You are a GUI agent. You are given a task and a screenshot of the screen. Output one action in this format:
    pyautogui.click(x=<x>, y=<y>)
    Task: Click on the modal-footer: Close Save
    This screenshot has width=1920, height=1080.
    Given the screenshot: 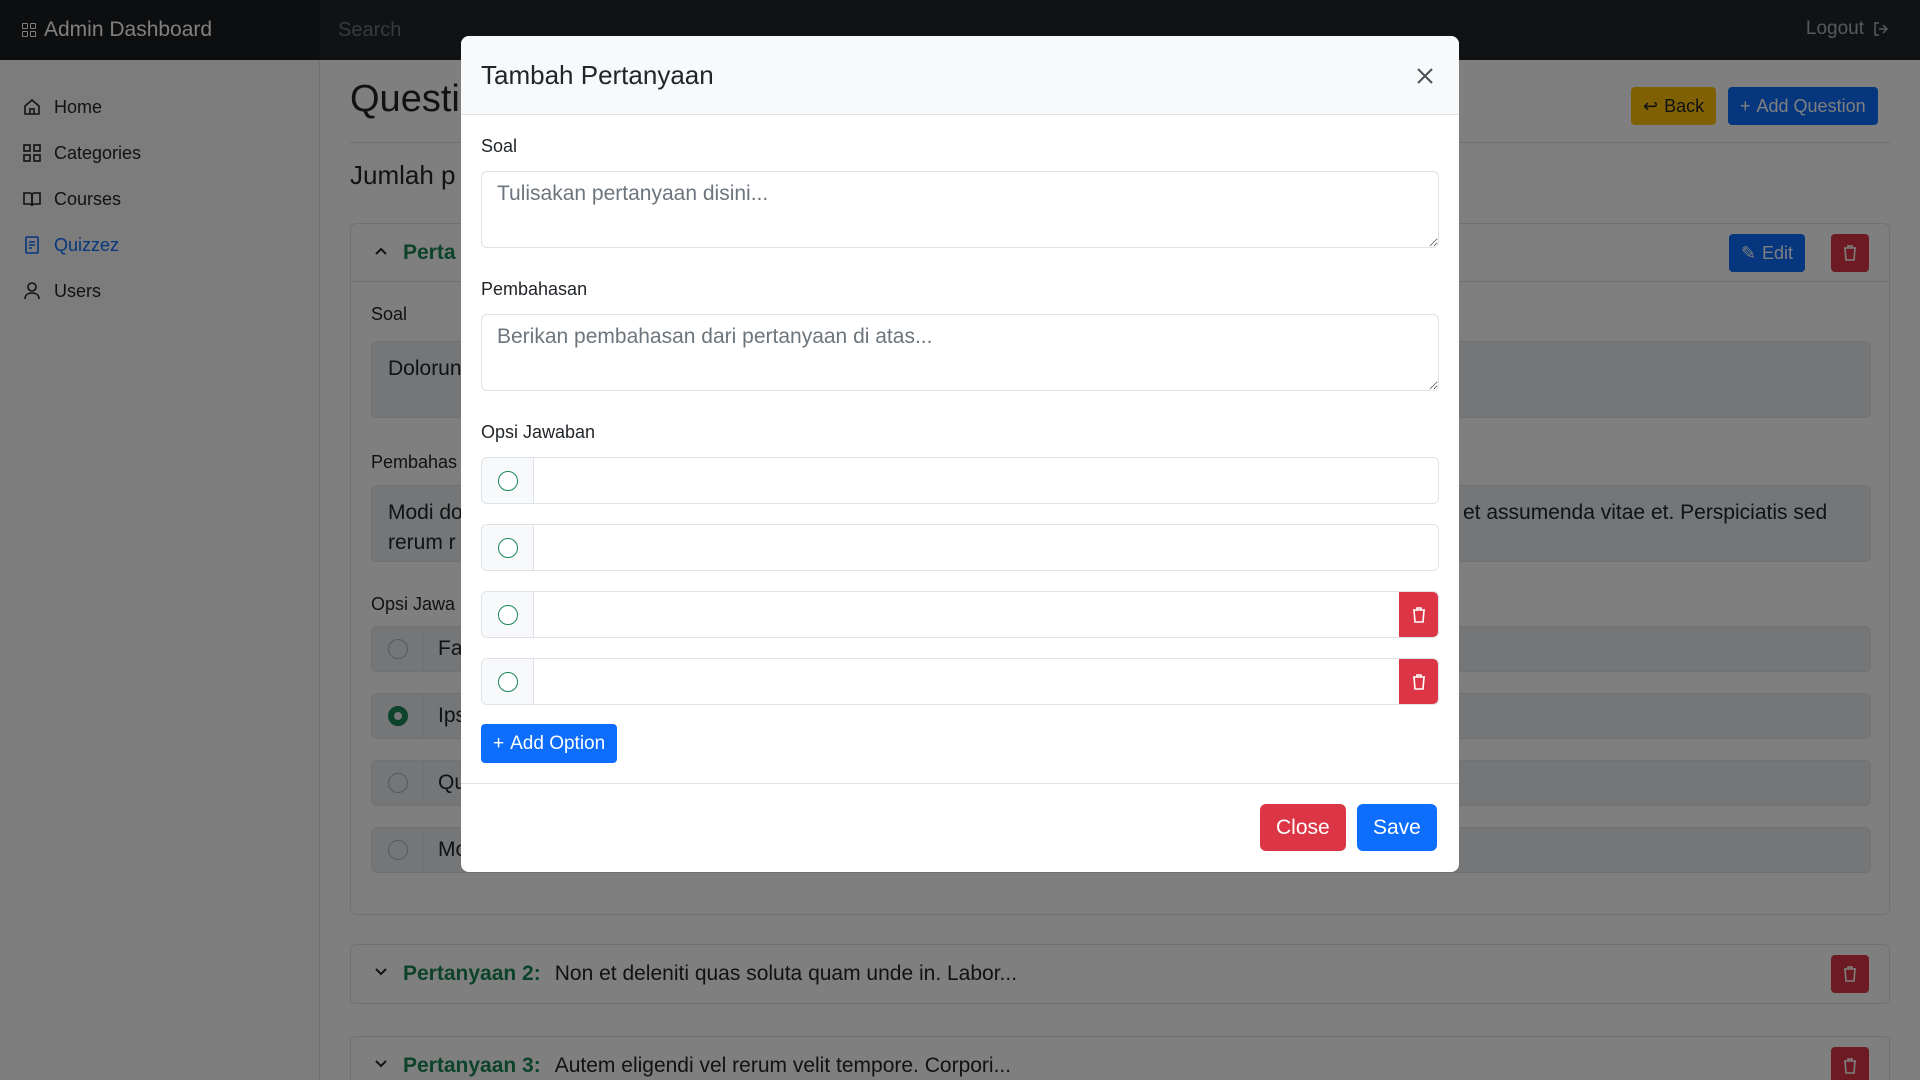 What is the action you would take?
    pyautogui.click(x=960, y=827)
    